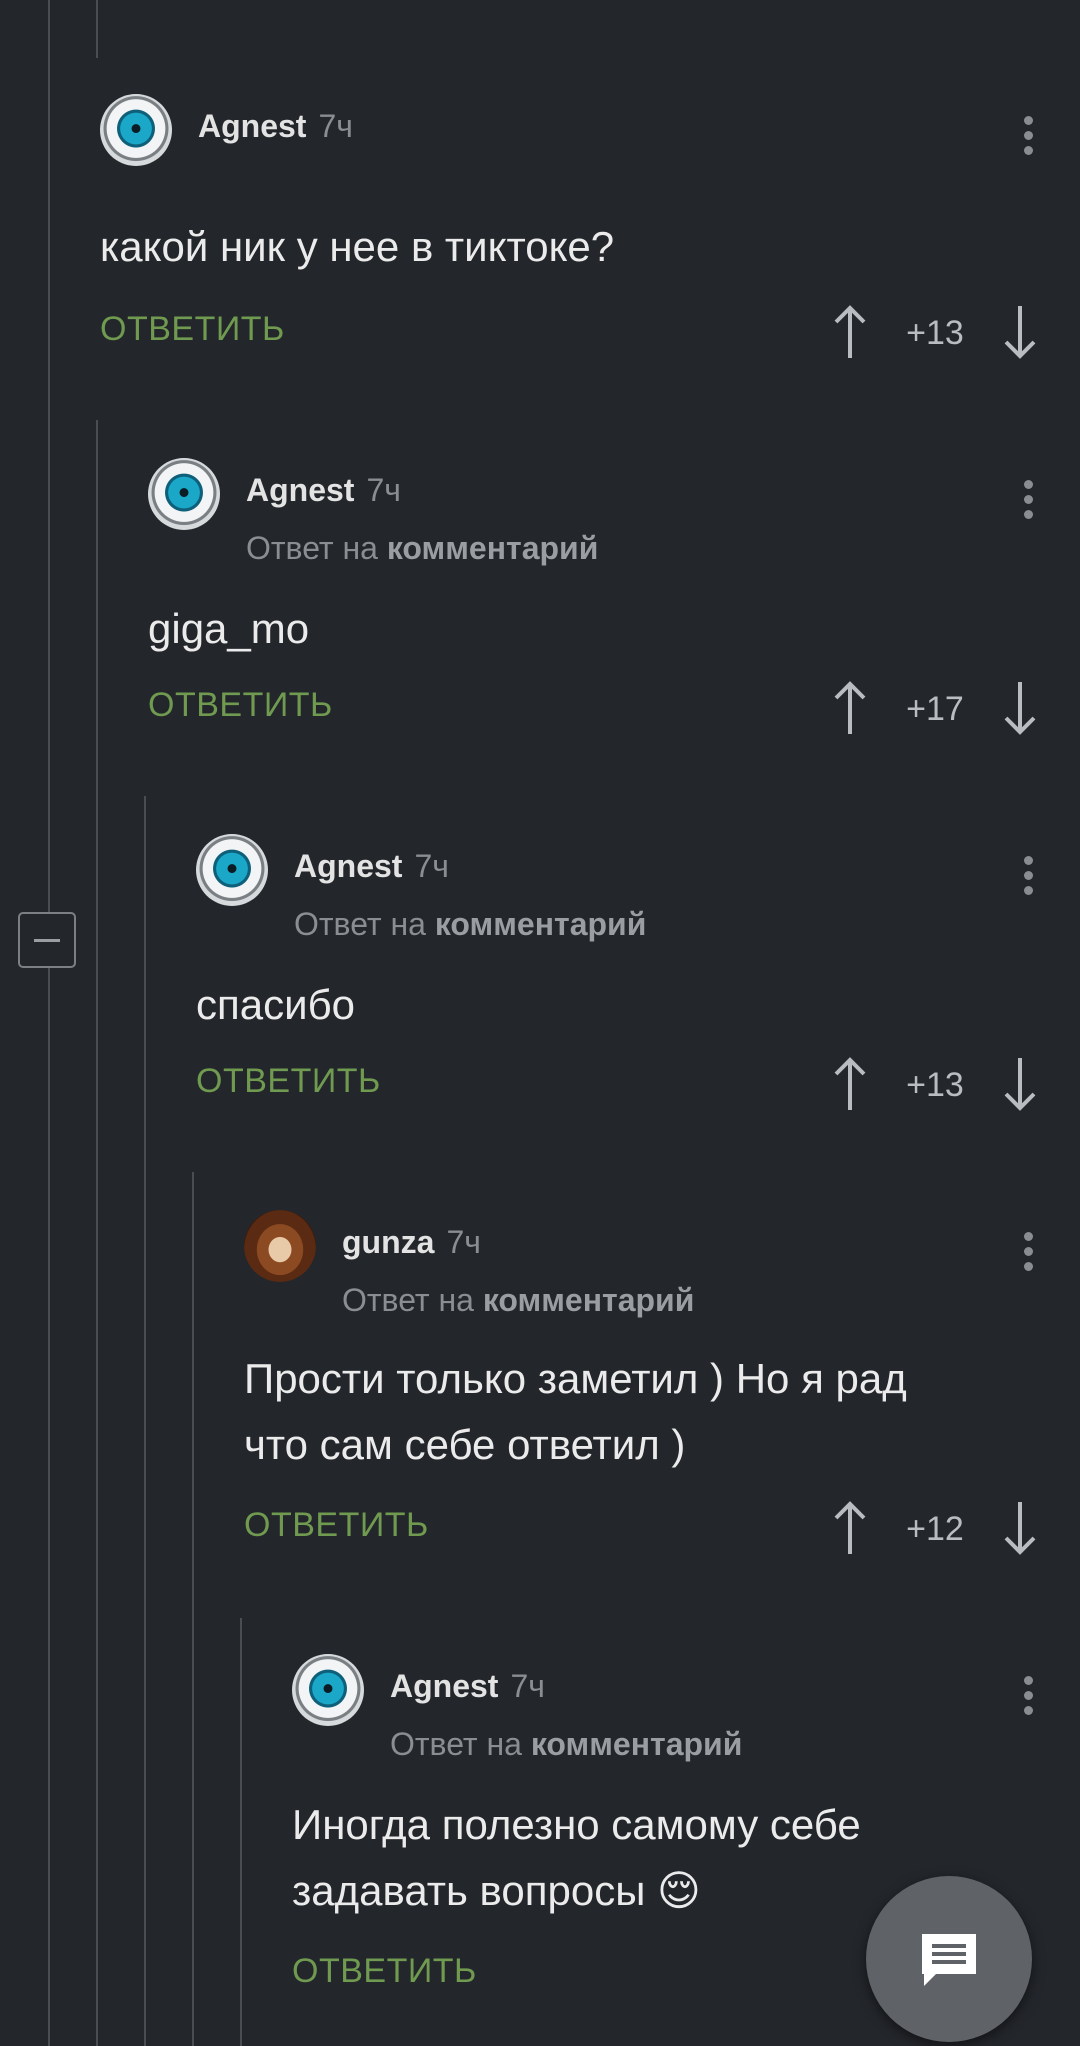 The image size is (1080, 2046). Describe the element at coordinates (357, 246) in the screenshot. I see `comment-text: какой ник у нее в тиктоке?` at that location.